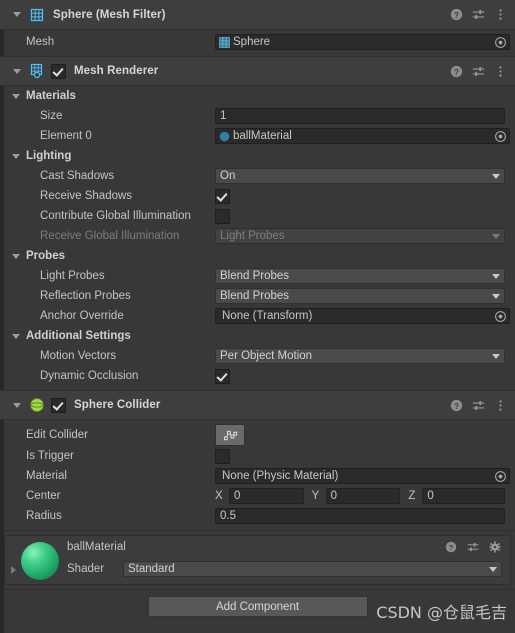 This screenshot has width=515, height=633. Describe the element at coordinates (66, 136) in the screenshot. I see `row-label: Element 0` at that location.